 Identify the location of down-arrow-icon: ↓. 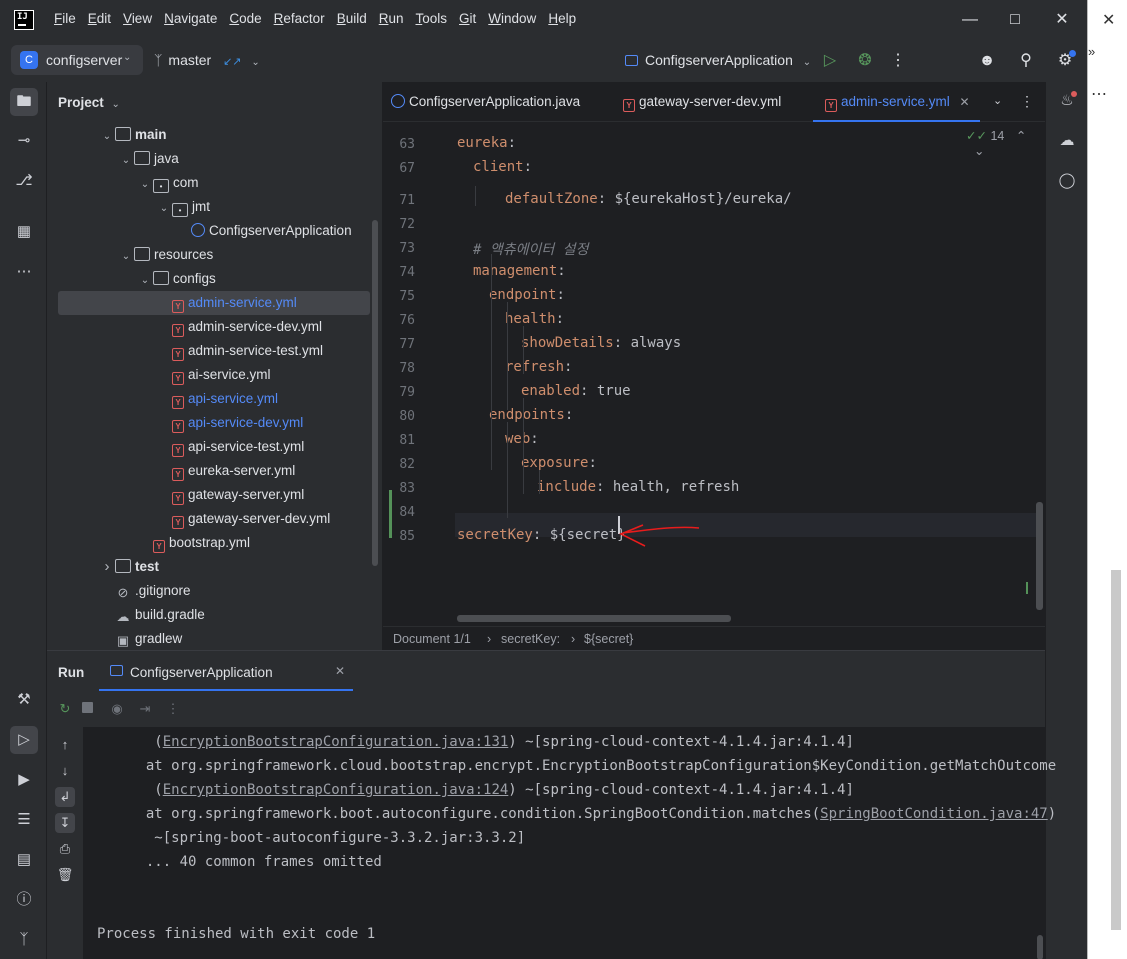
(65, 771).